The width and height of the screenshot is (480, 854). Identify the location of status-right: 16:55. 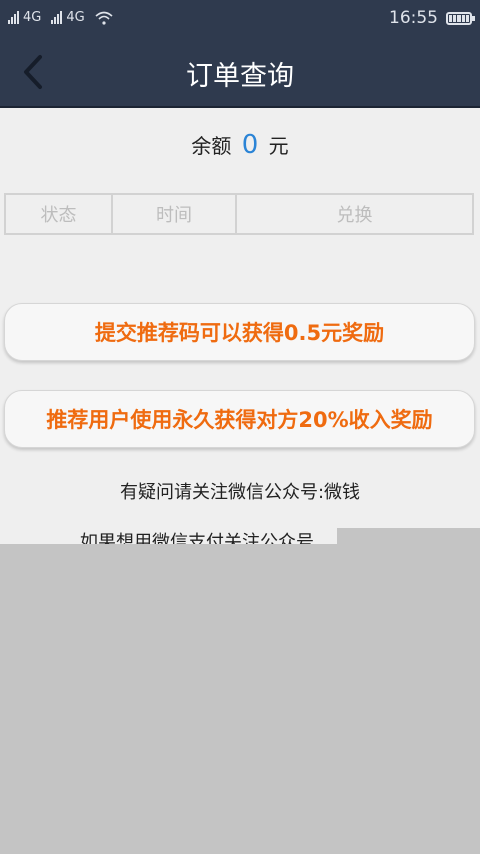
(432, 18).